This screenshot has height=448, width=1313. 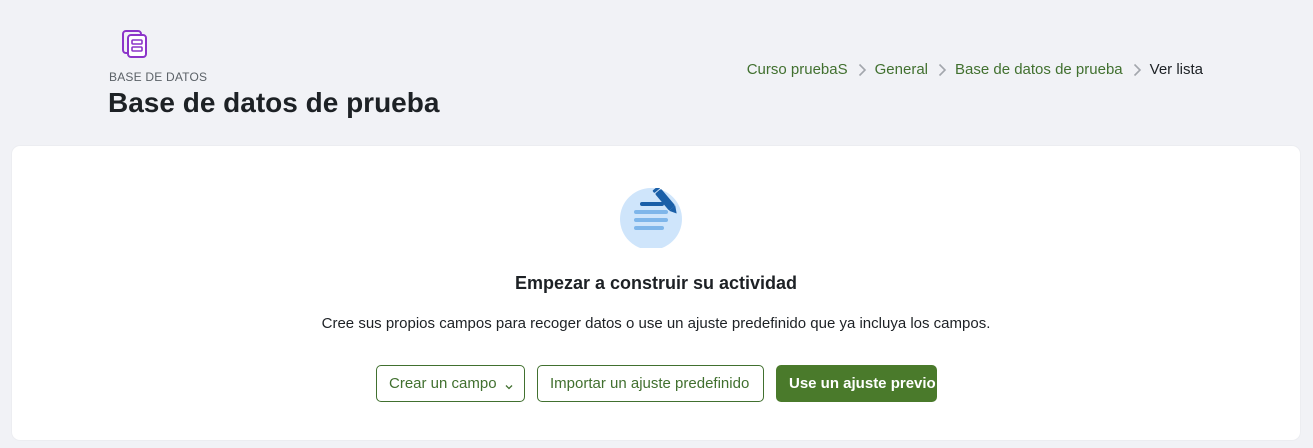 I want to click on edit-document-icon, so click(x=655, y=218).